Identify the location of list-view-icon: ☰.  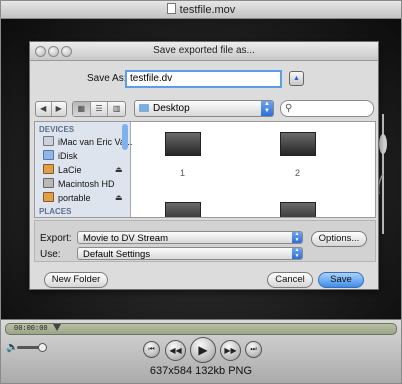
(100, 109).